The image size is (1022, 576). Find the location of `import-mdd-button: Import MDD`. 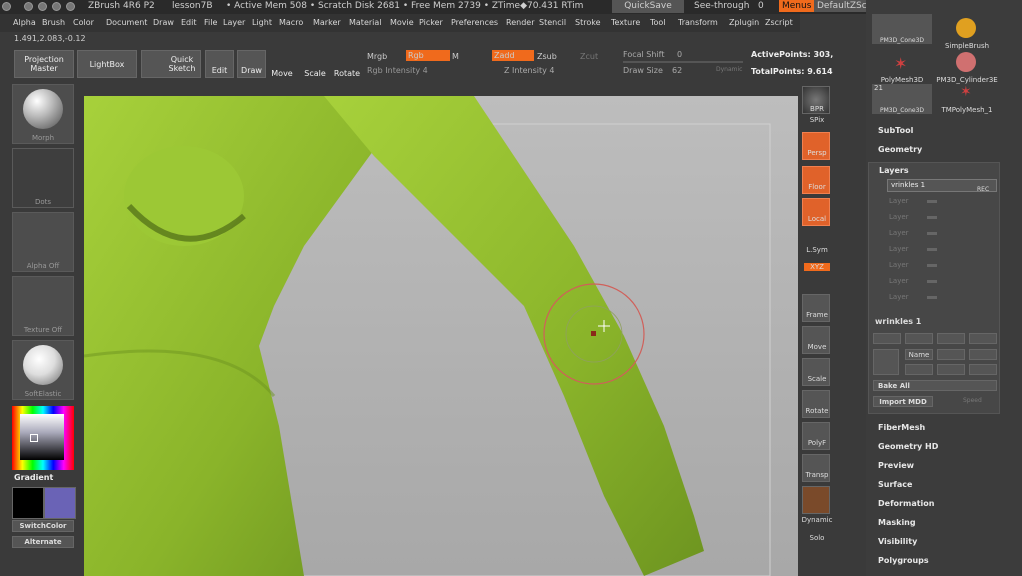

import-mdd-button: Import MDD is located at coordinates (903, 401).